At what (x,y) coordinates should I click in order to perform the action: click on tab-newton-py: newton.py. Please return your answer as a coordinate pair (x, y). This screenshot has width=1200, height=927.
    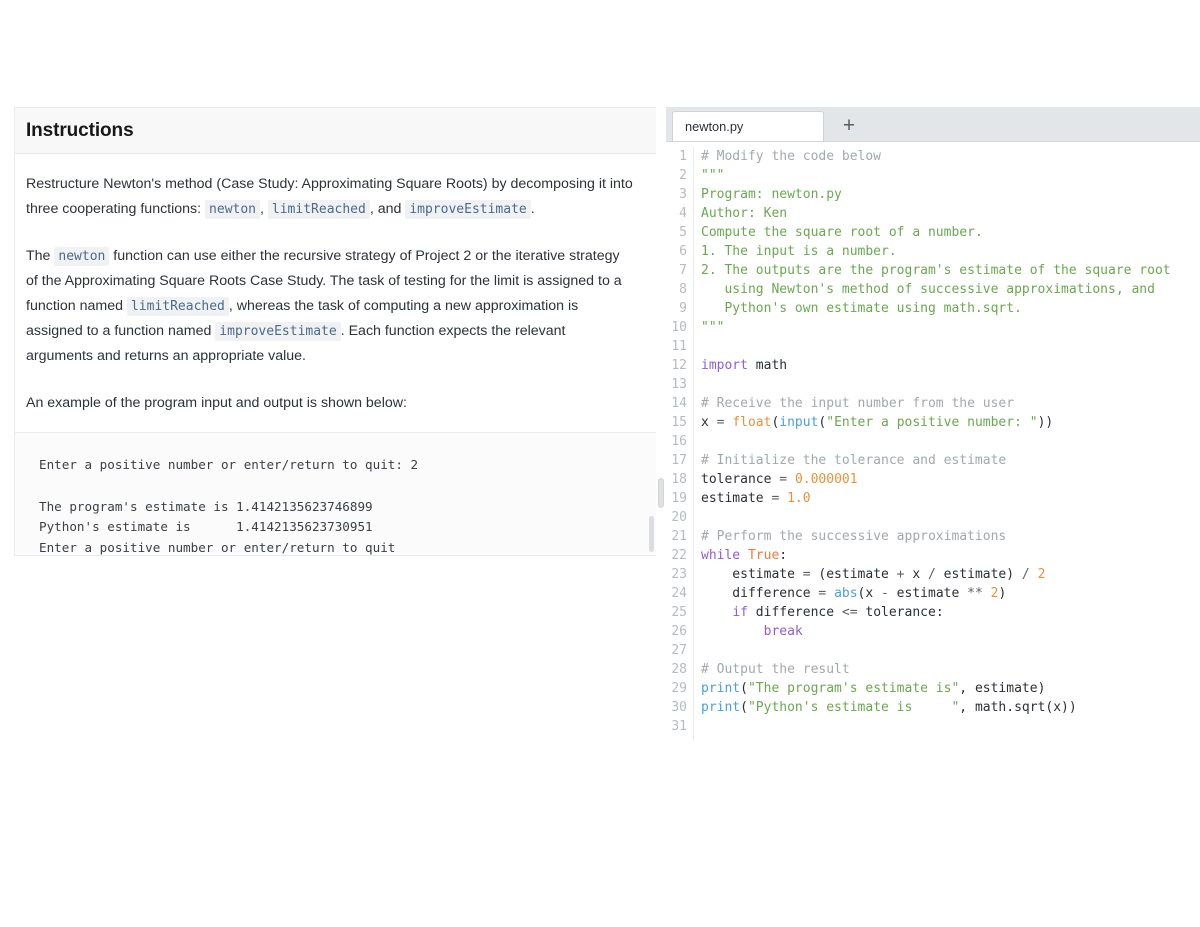
    Looking at the image, I should click on (748, 126).